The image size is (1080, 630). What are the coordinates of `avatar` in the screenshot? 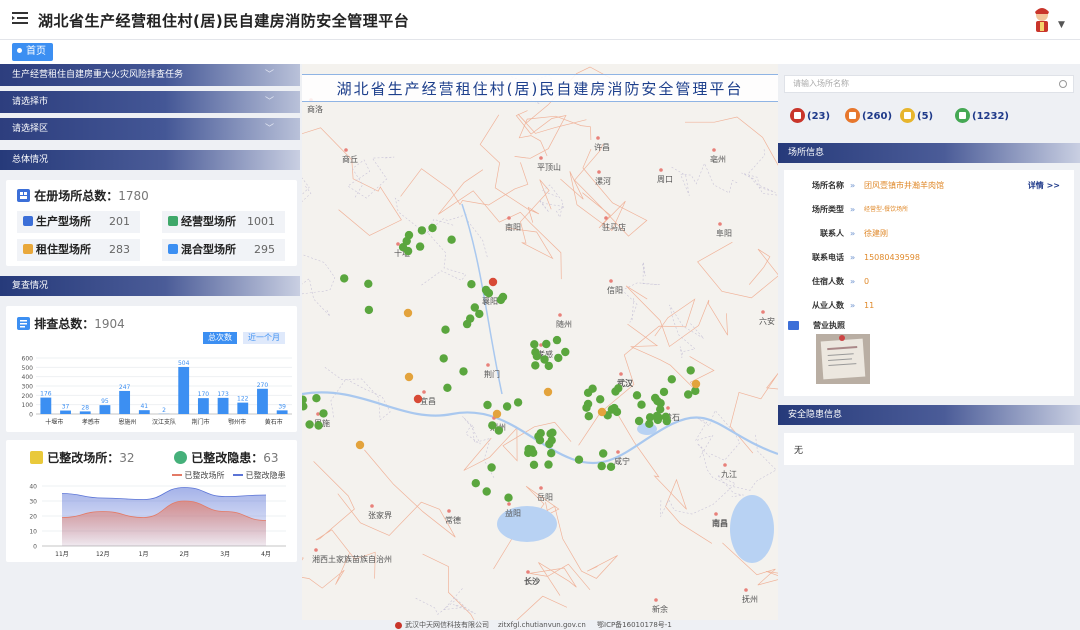 It's located at (1042, 20).